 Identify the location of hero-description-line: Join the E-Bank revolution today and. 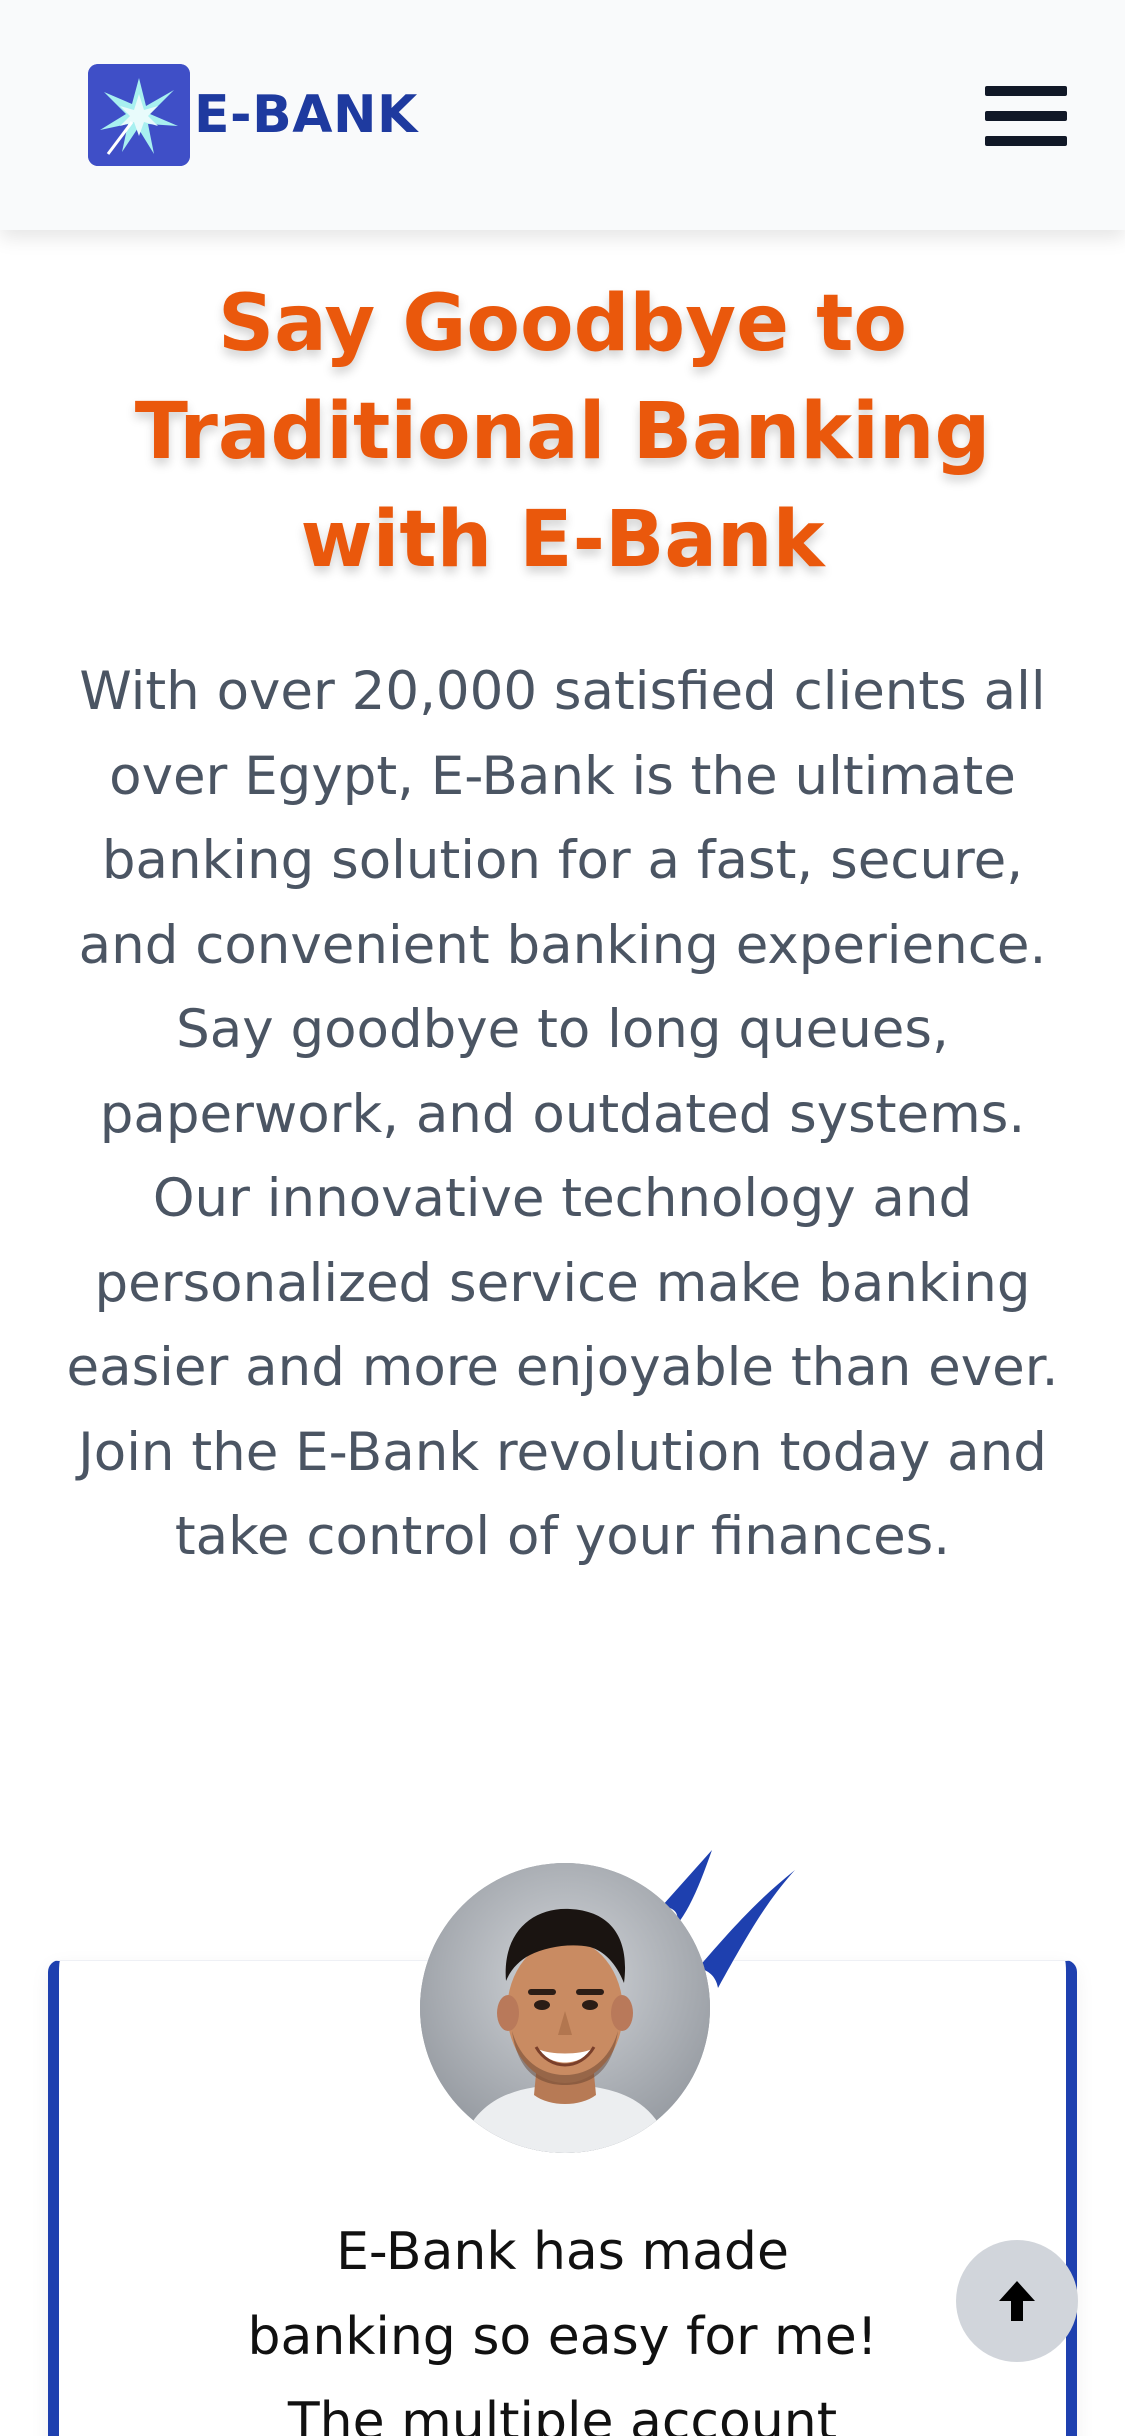
(562, 1452).